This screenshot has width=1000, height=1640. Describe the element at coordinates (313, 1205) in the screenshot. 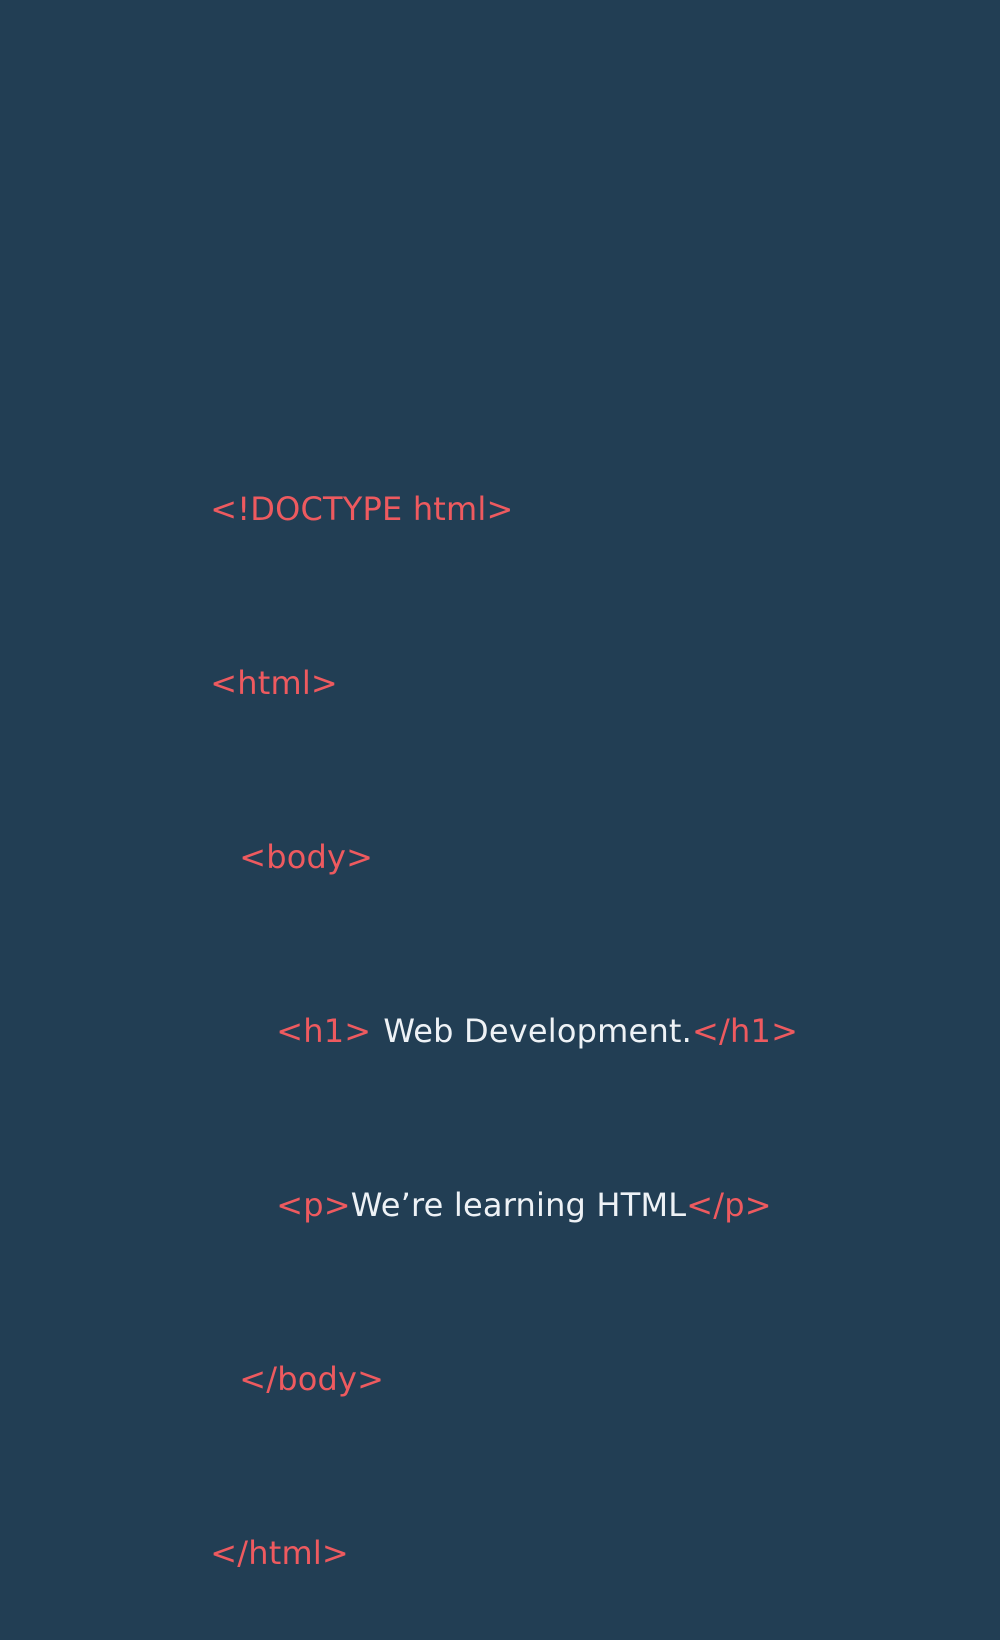

I see `p-open-tag: <p>` at that location.